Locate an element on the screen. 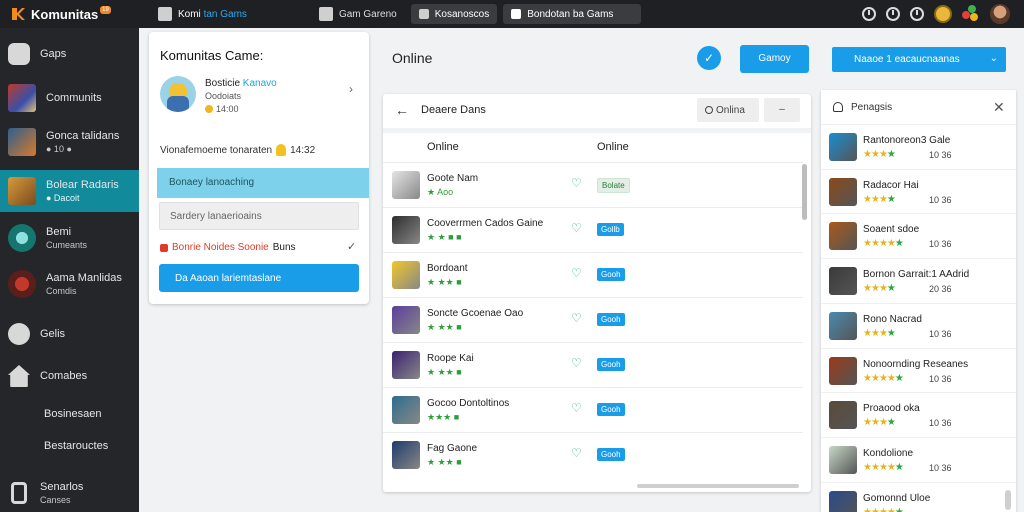 Image resolution: width=1024 pixels, height=512 pixels. list-item: Soaent sdoe ★★★★★ 10 36 is located at coordinates (918, 235).